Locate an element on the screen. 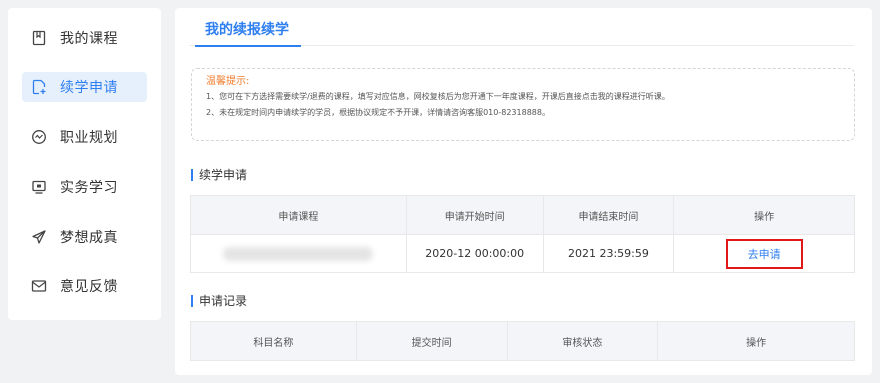  tab-my-renewal: 我的续报续学 is located at coordinates (248, 27).